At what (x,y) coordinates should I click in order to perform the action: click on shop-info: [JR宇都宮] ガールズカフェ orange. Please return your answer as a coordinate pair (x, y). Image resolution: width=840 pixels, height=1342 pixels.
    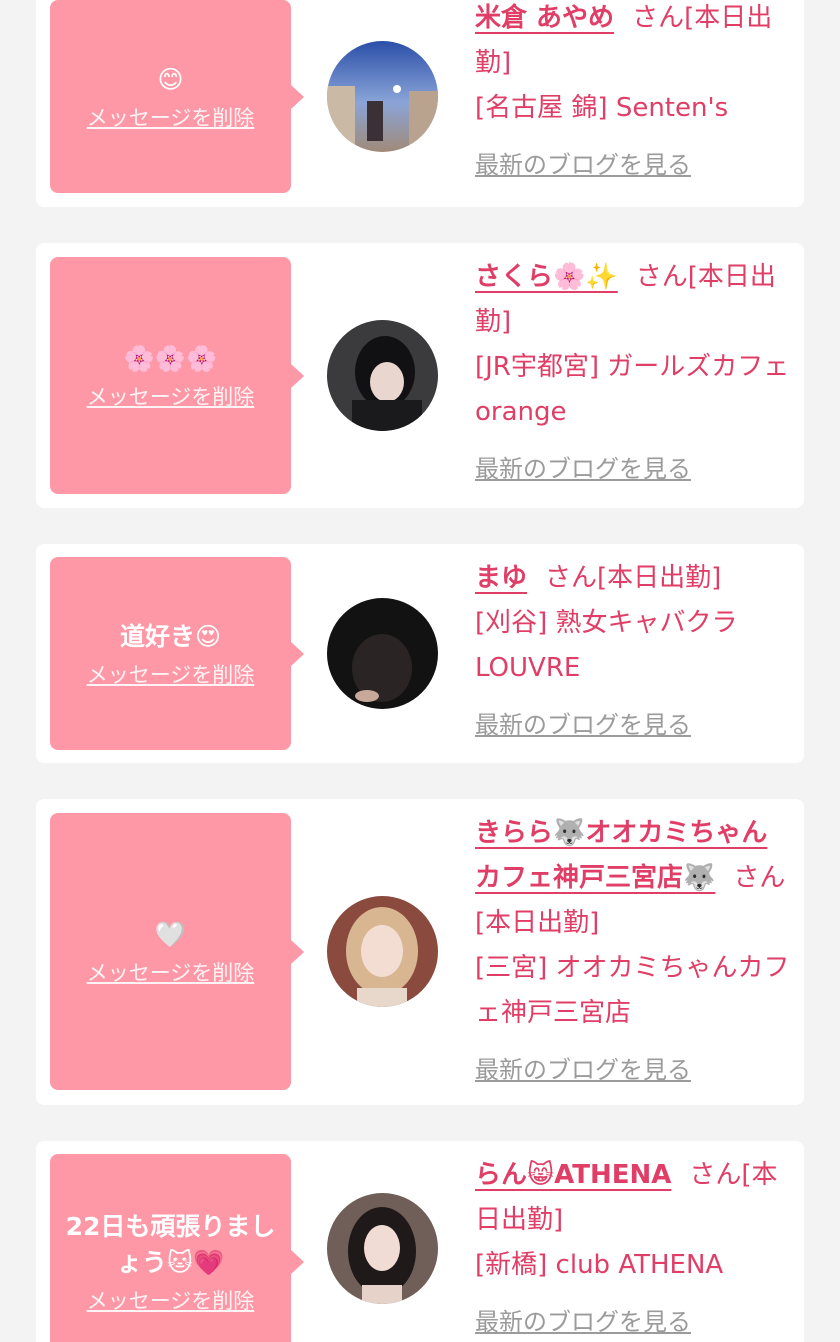
    Looking at the image, I should click on (632, 389).